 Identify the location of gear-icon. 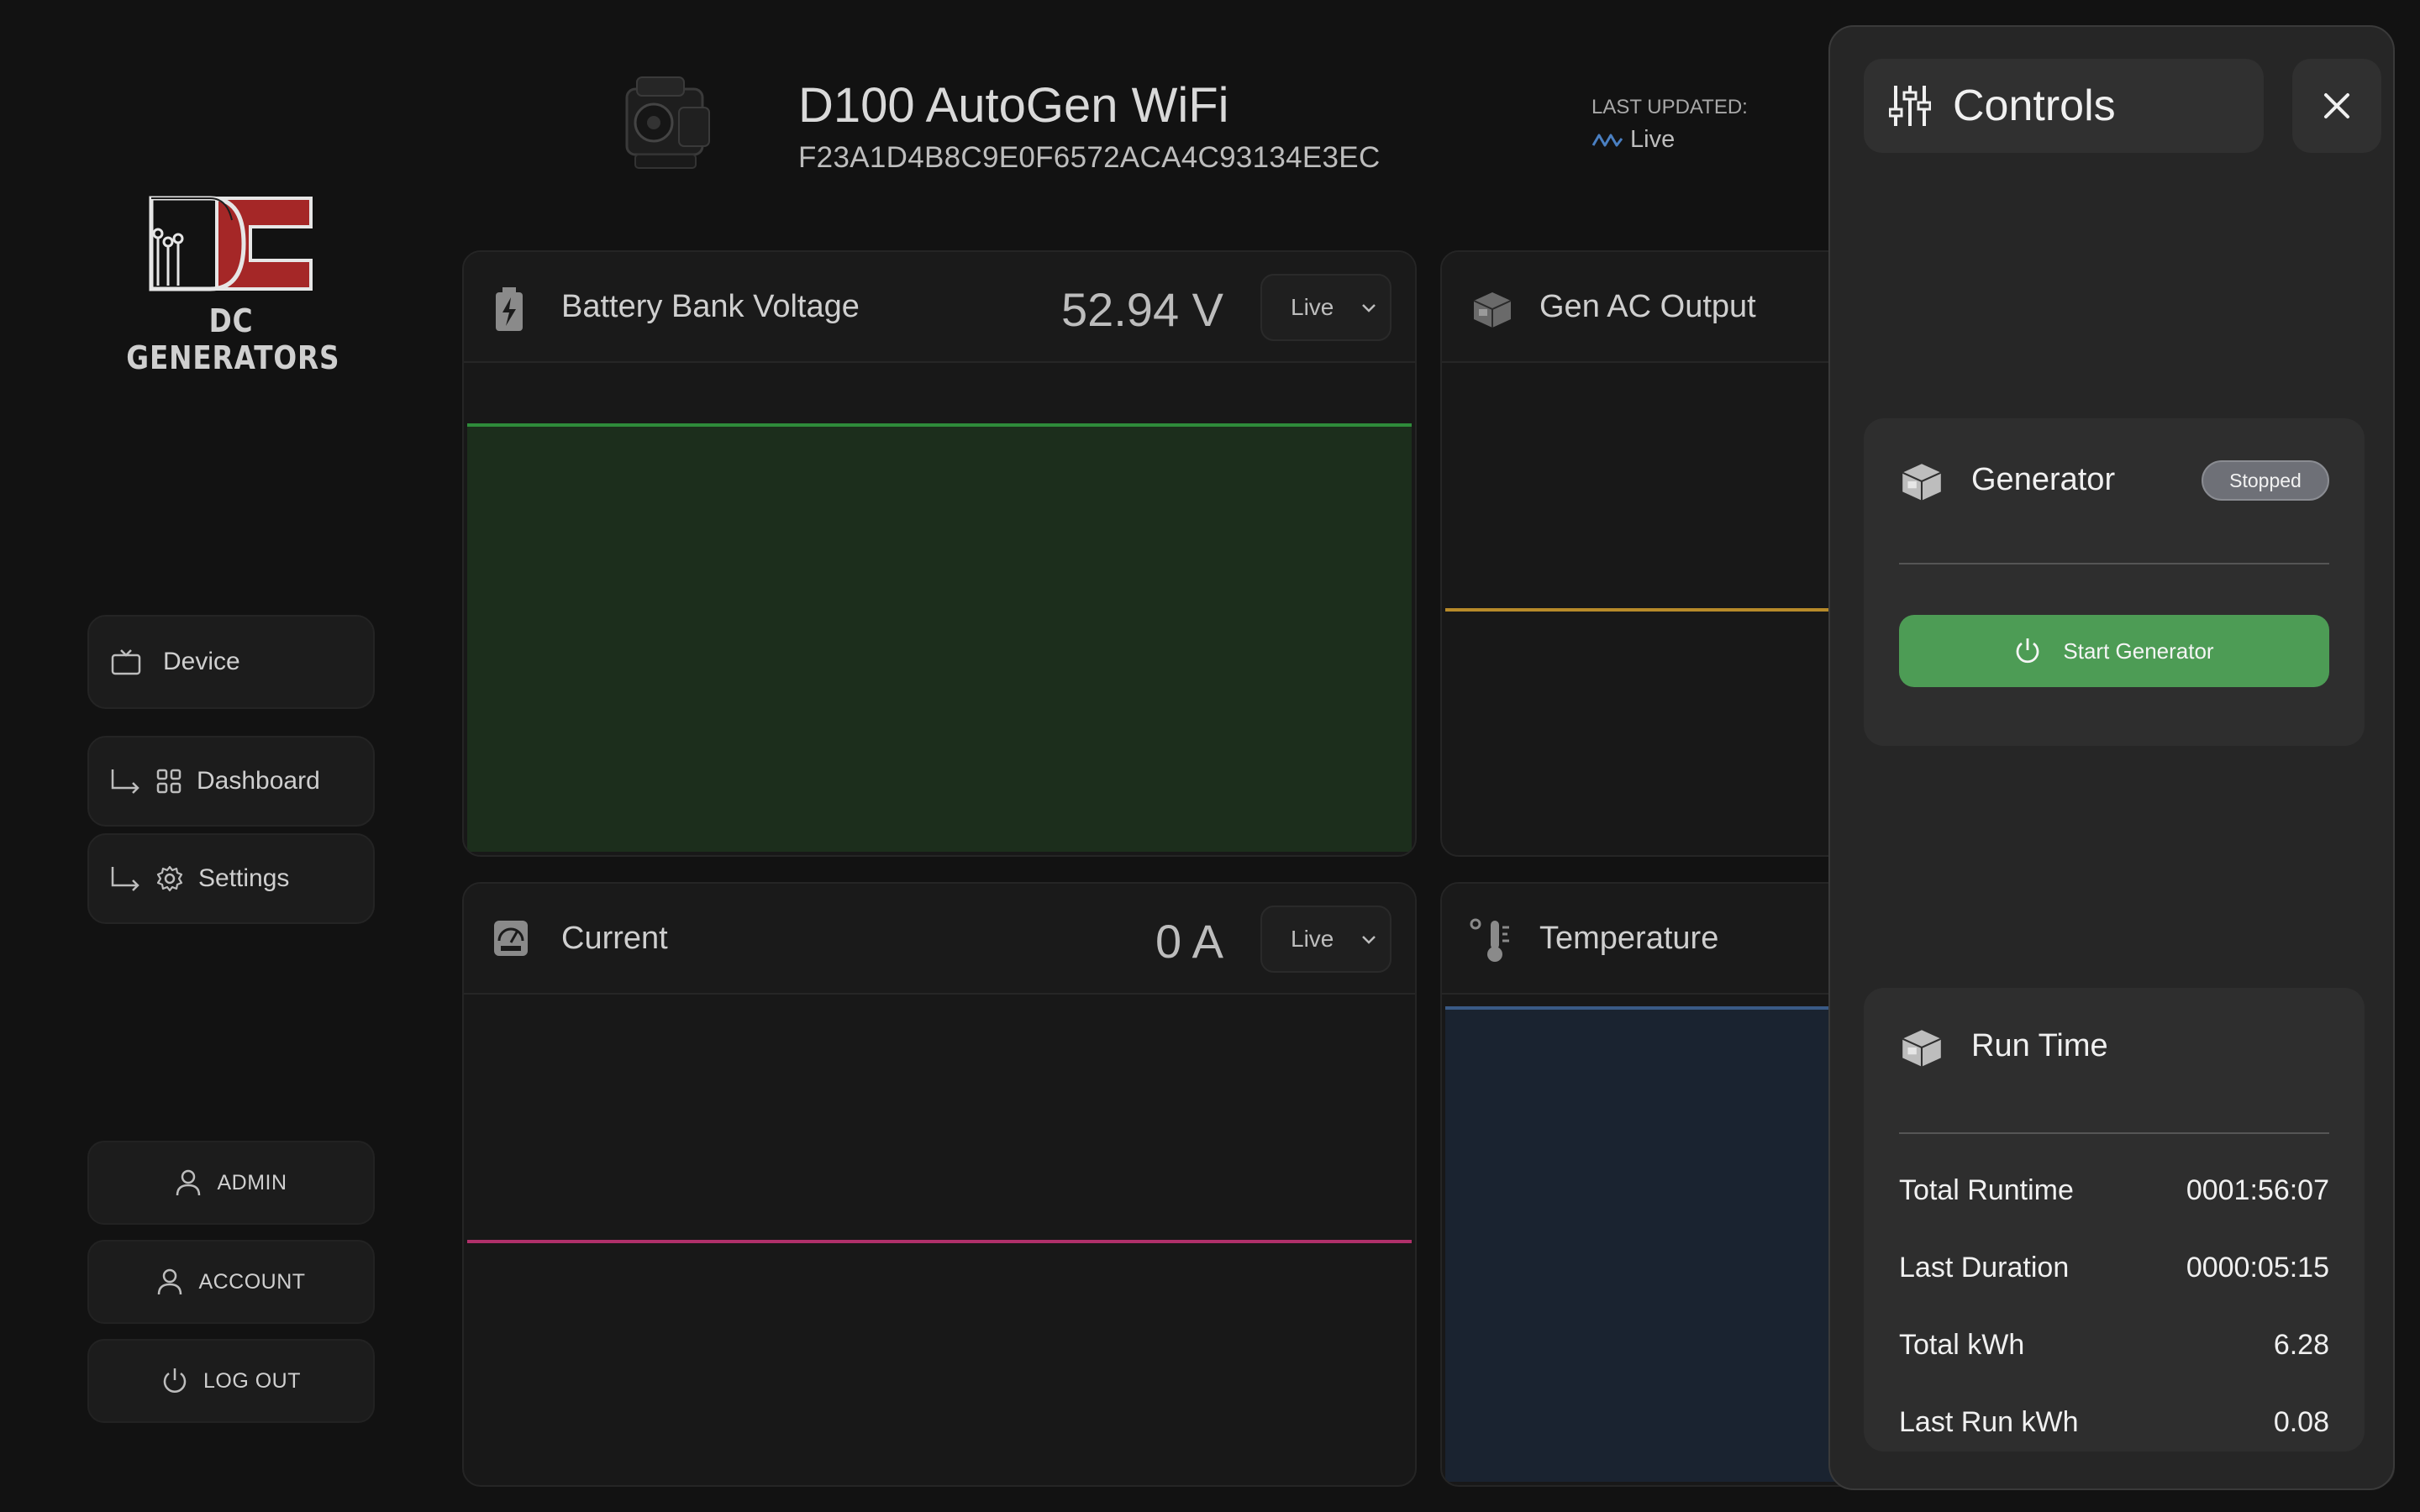
(169, 878).